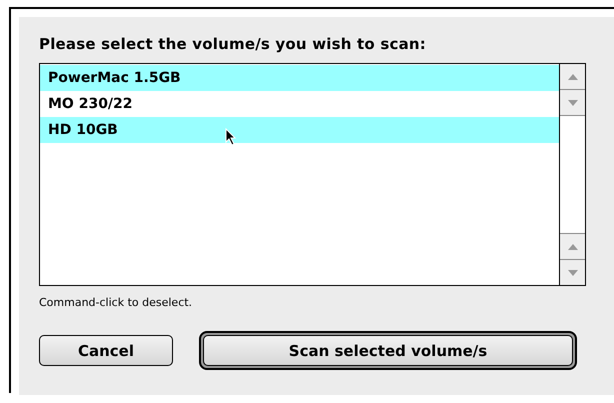  What do you see at coordinates (116, 303) in the screenshot?
I see `hint-text: Command-click to deselect.` at bounding box center [116, 303].